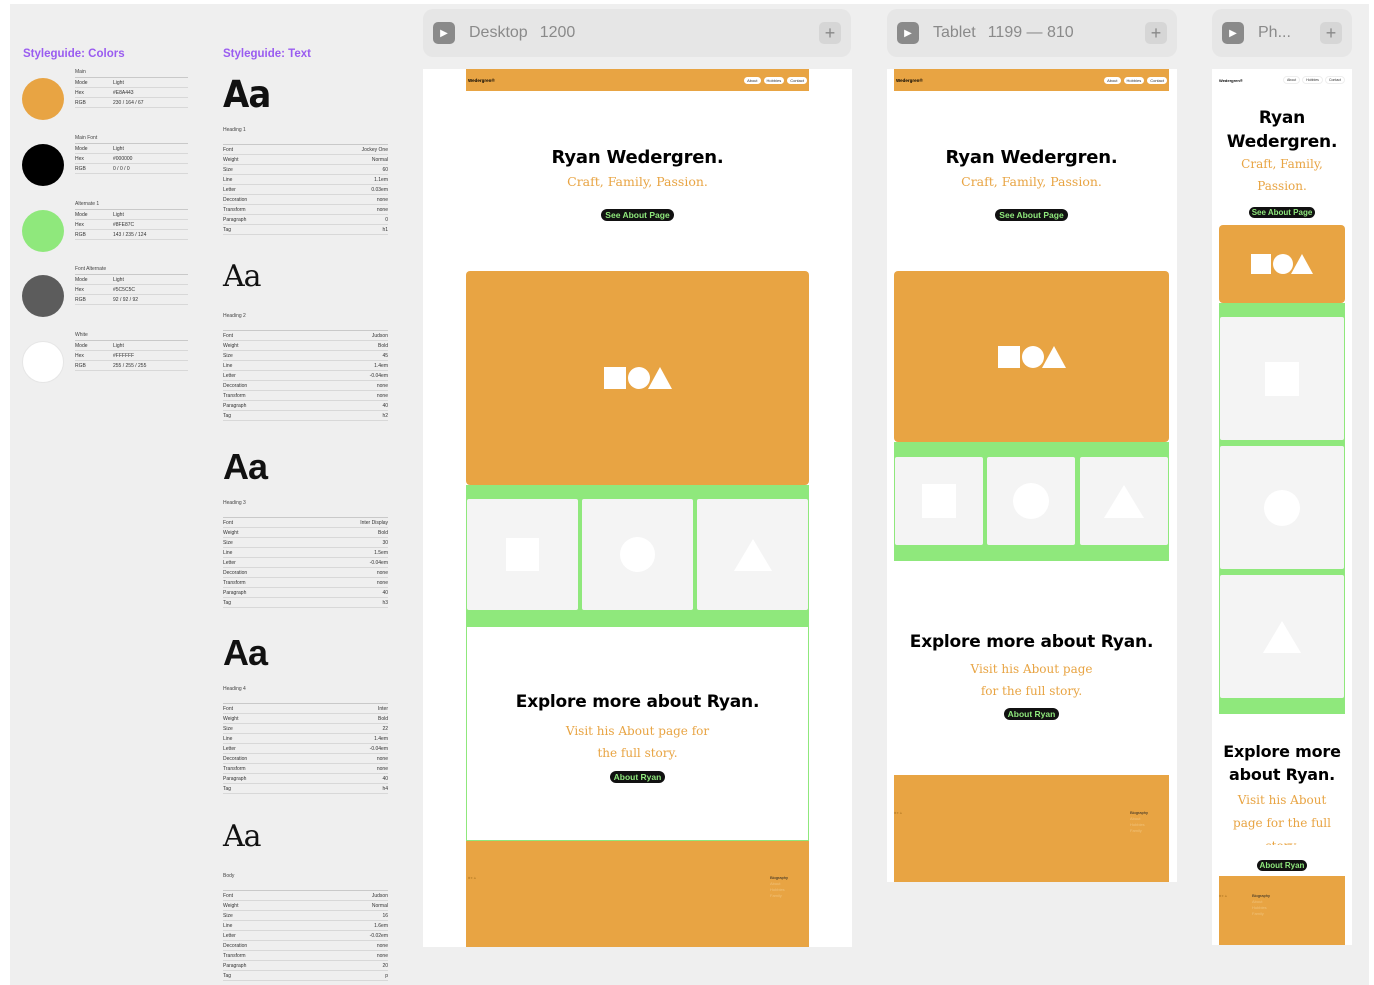  I want to click on cards-row, so click(1031, 501).